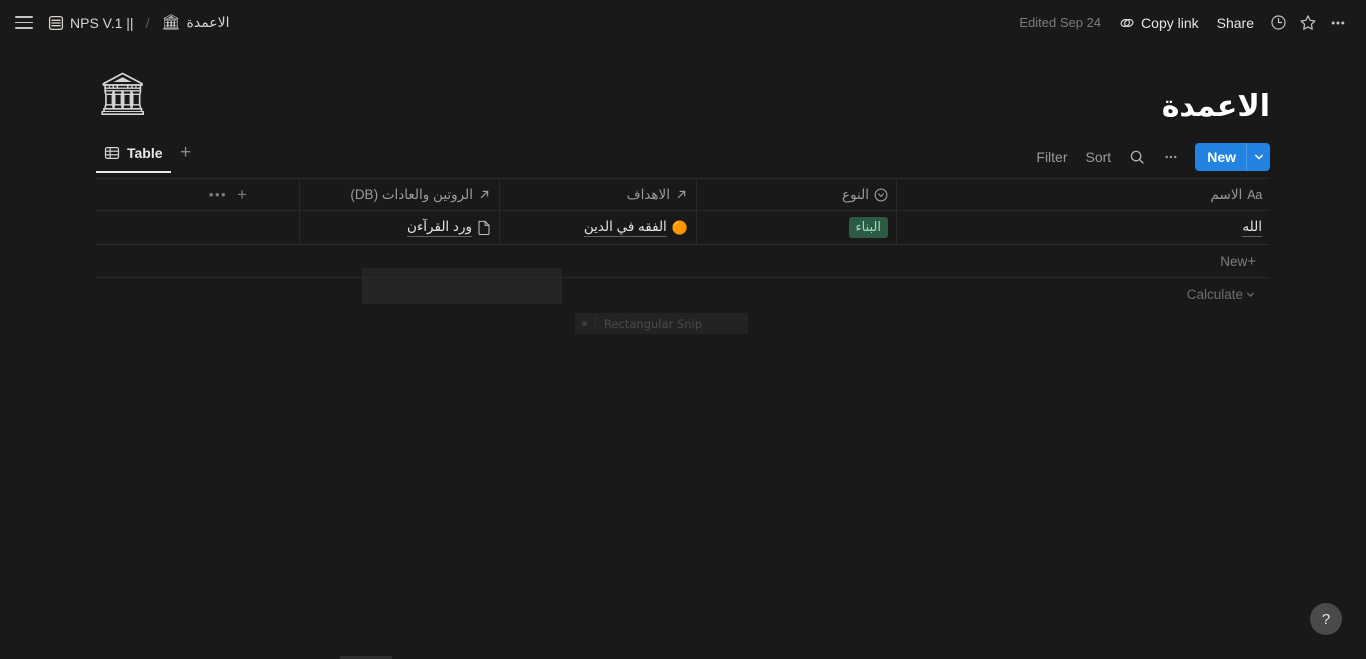  Describe the element at coordinates (1251, 261) in the screenshot. I see `plus-icon: +` at that location.